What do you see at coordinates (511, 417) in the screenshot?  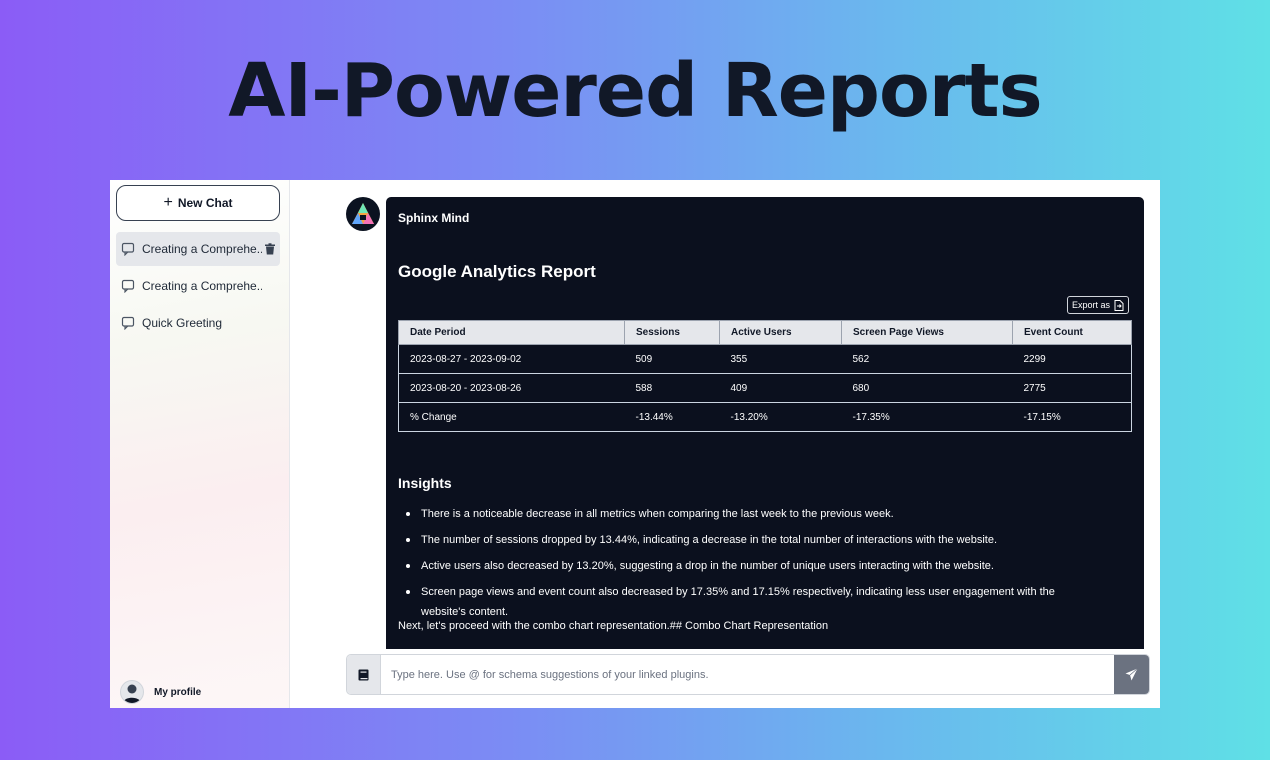 I see `table-cell: % Change` at bounding box center [511, 417].